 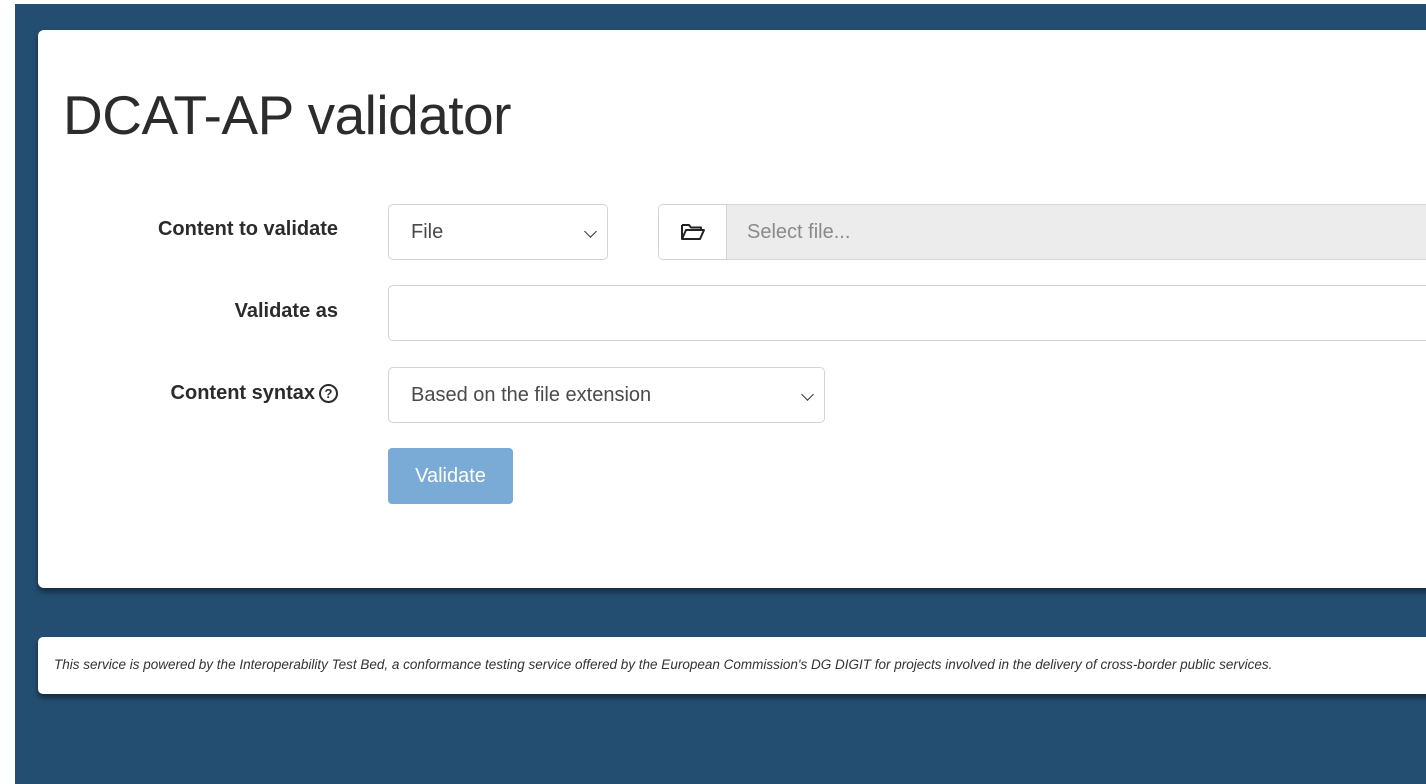 I want to click on content-type-value: File, so click(x=427, y=232).